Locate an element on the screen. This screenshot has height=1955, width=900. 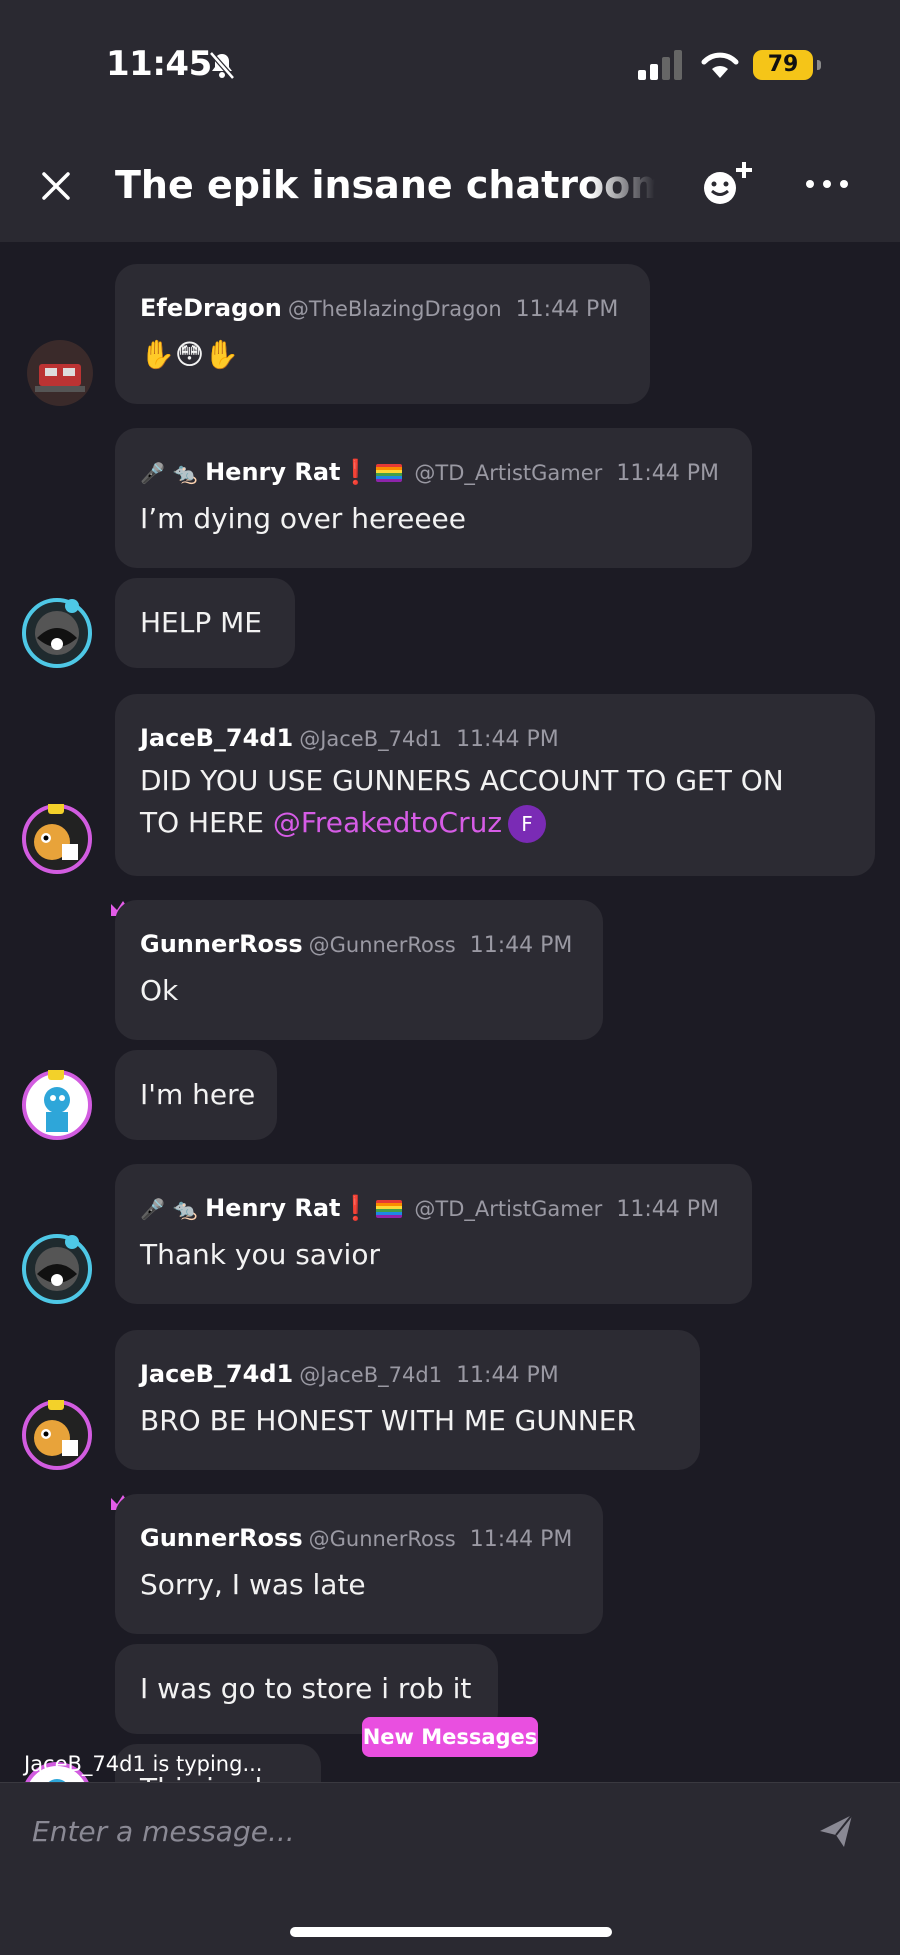
message-text: Thank you savior is located at coordinates (260, 1254).